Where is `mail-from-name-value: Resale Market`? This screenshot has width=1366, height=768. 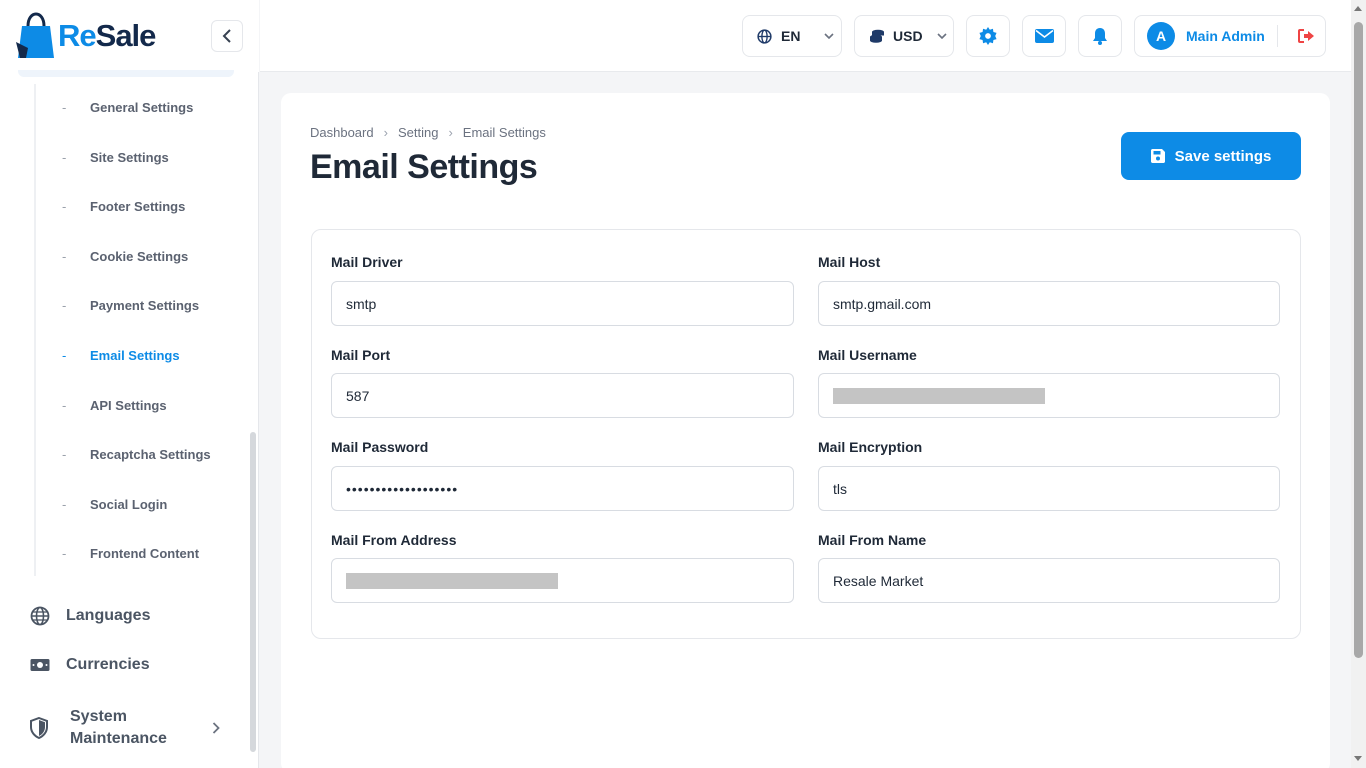 mail-from-name-value: Resale Market is located at coordinates (878, 580).